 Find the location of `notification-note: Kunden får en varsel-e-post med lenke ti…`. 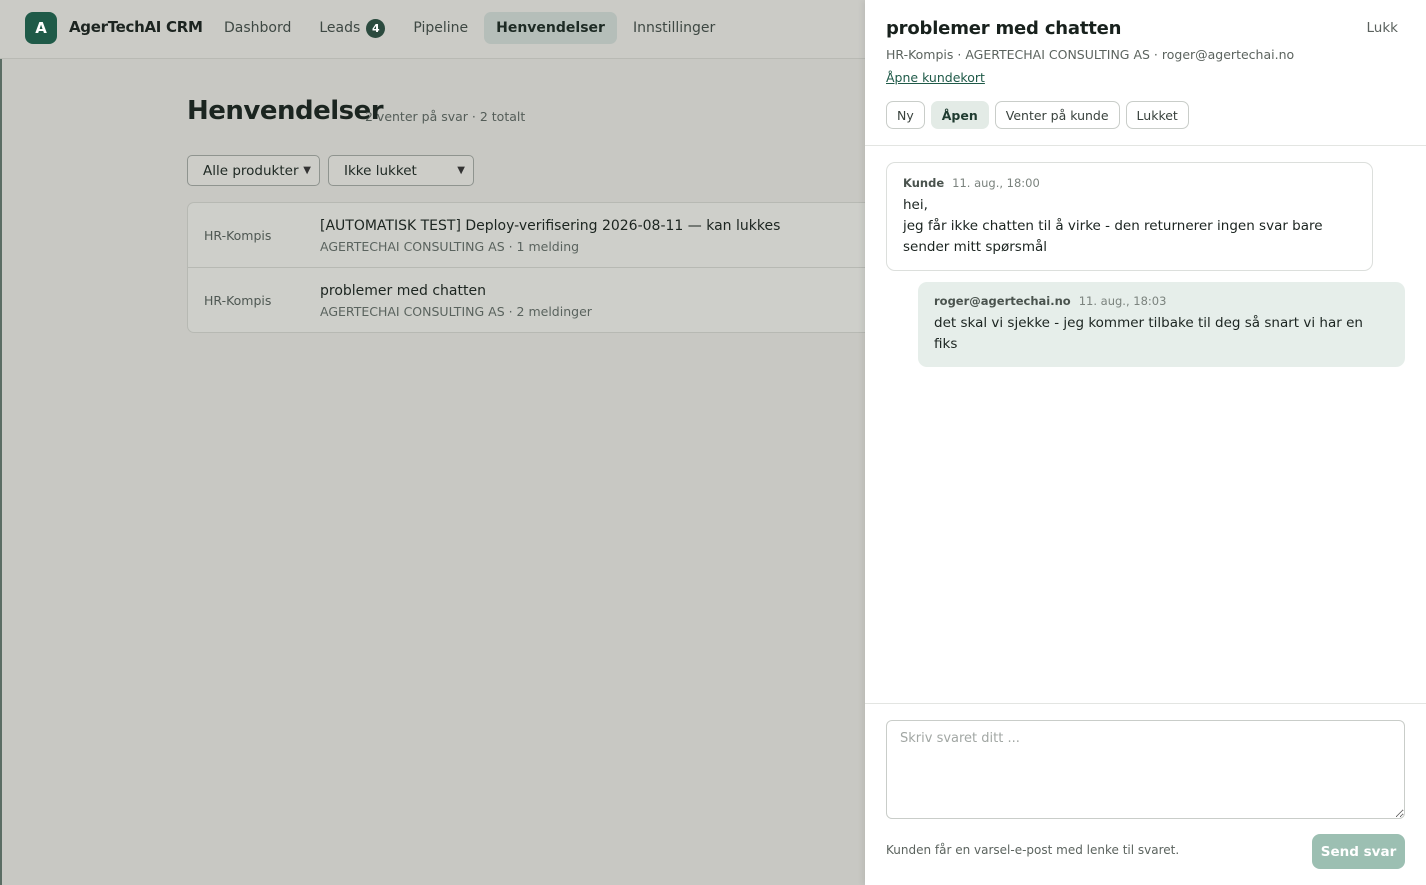

notification-note: Kunden får en varsel-e-post med lenke ti… is located at coordinates (1033, 850).